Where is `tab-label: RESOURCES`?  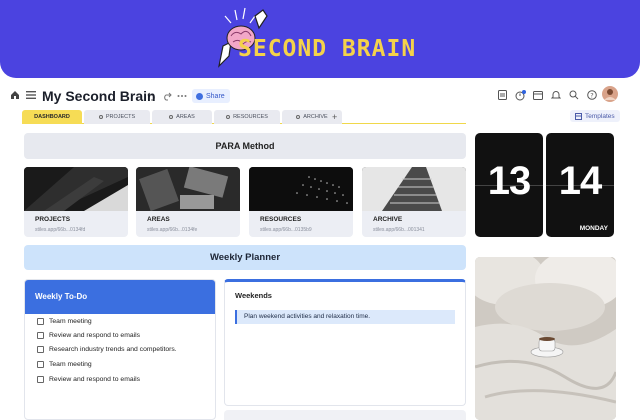 tab-label: RESOURCES is located at coordinates (250, 117).